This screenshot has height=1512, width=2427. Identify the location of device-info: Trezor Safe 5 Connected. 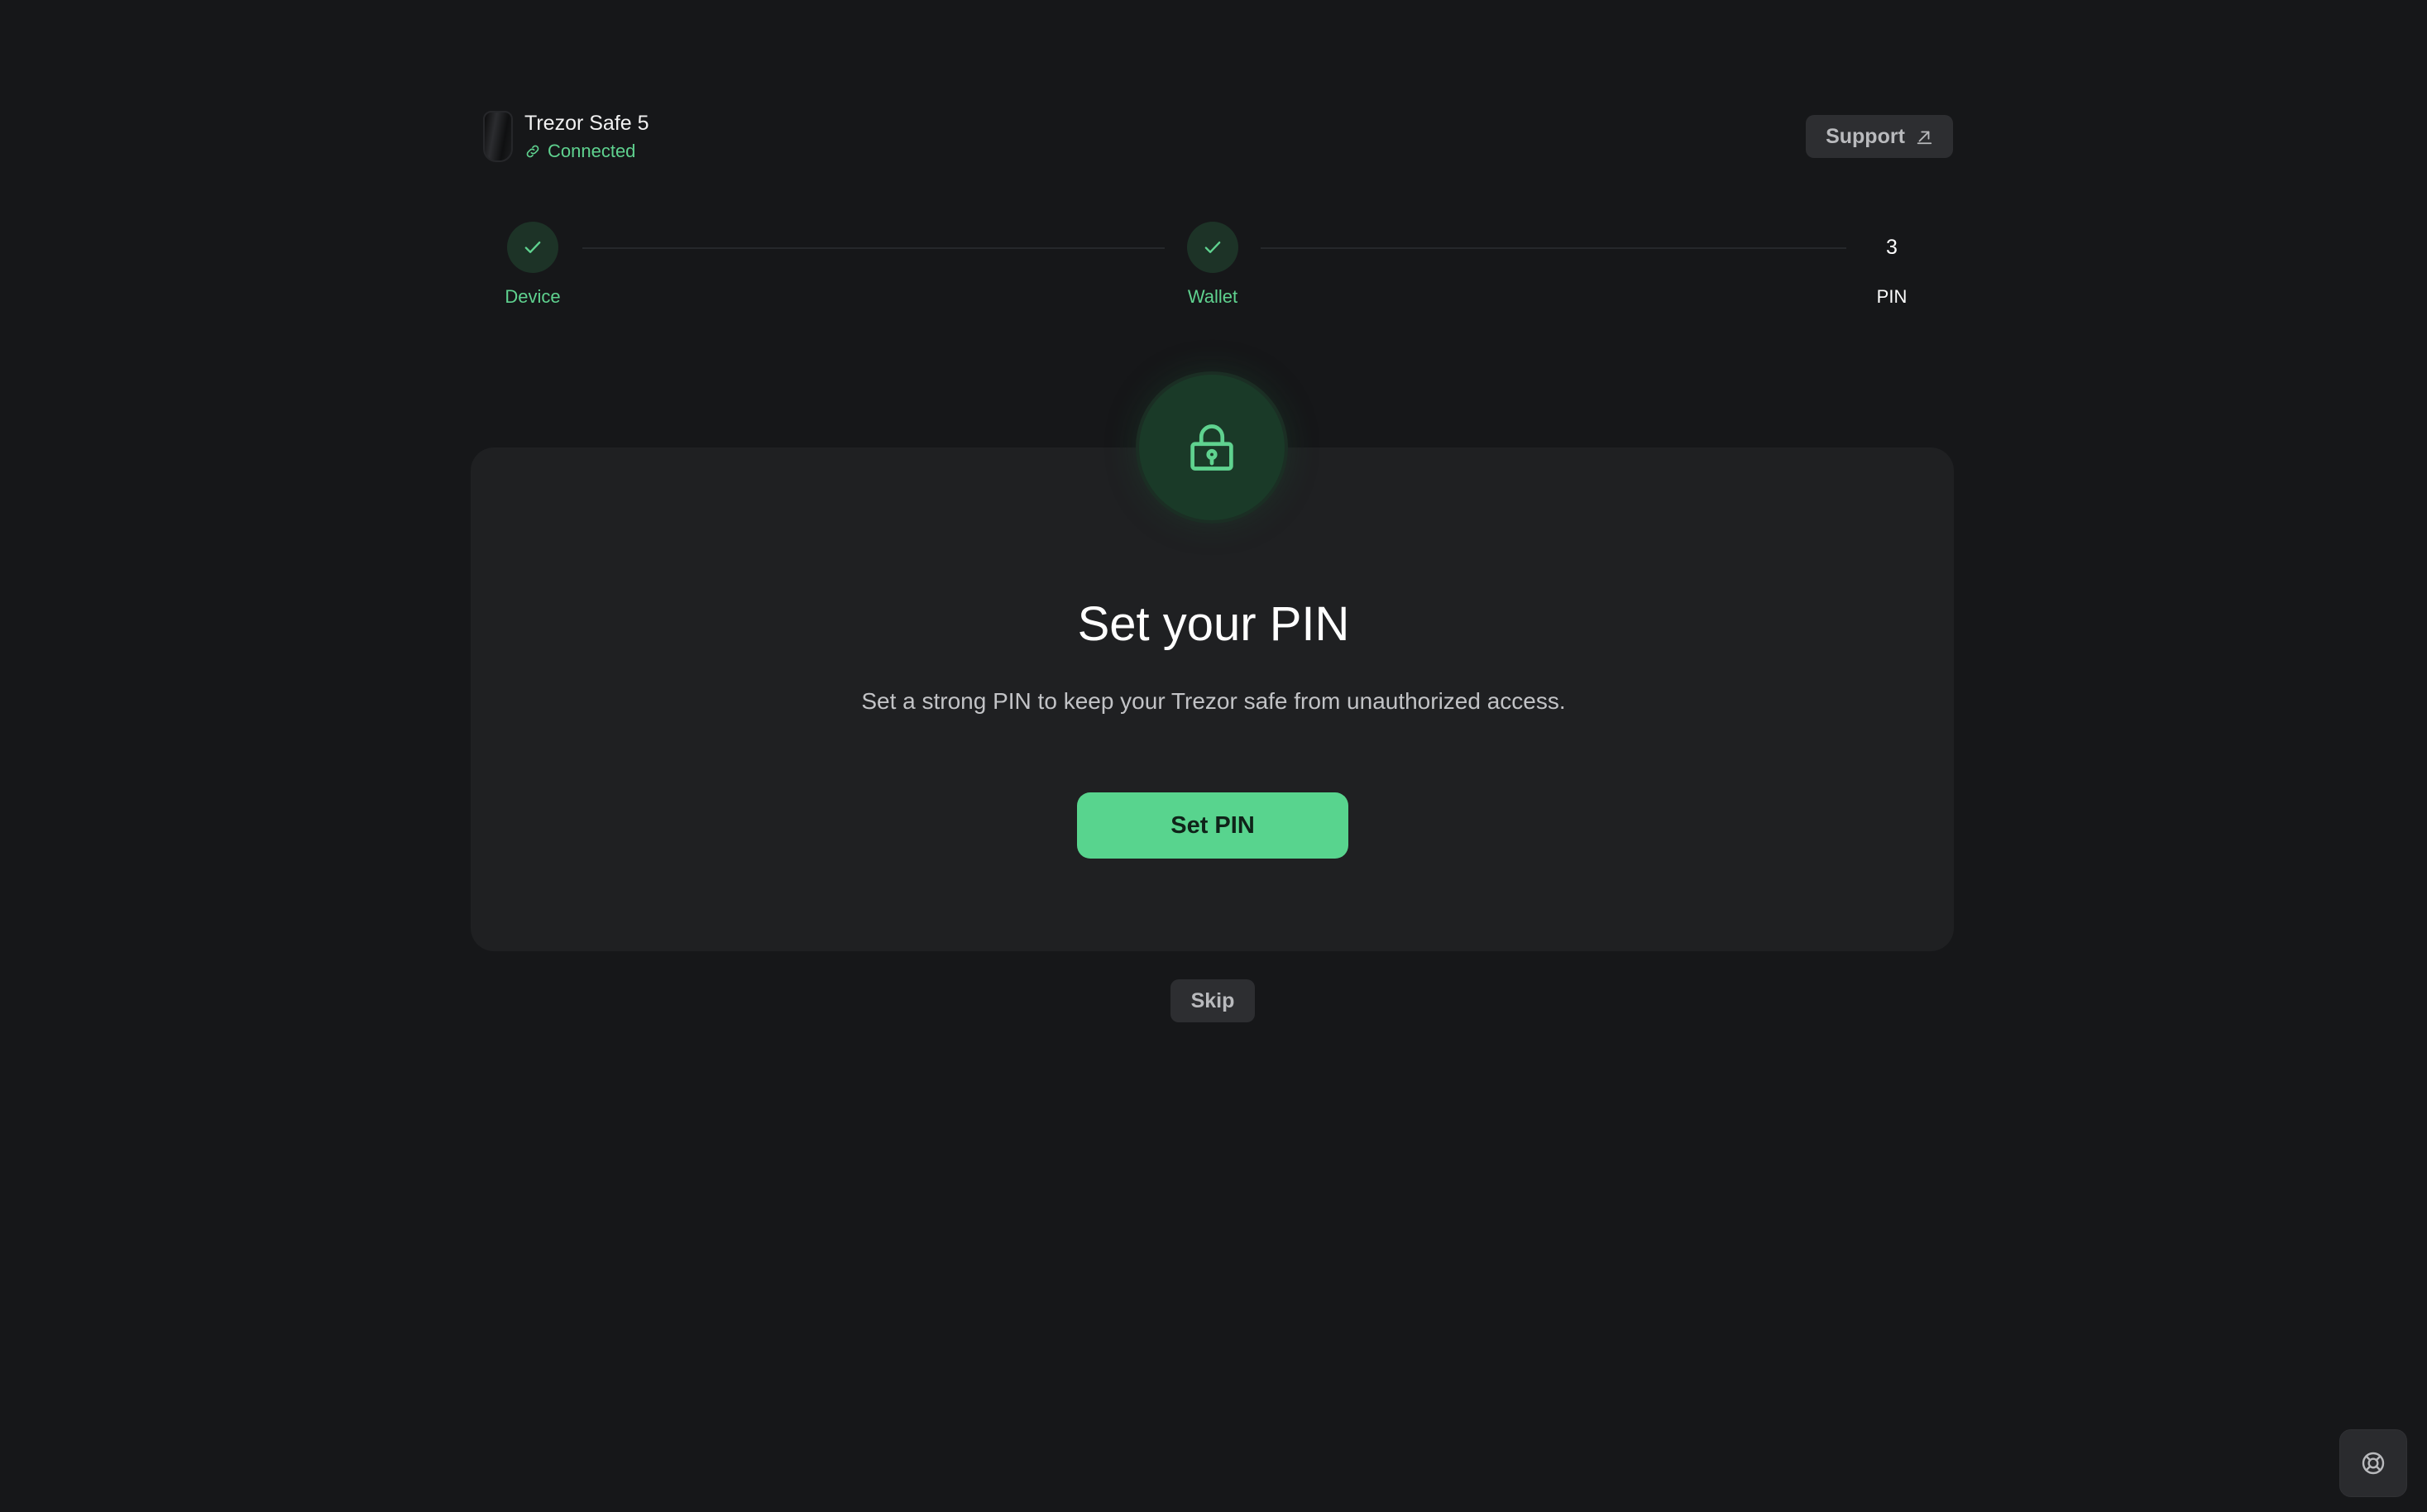
(566, 136).